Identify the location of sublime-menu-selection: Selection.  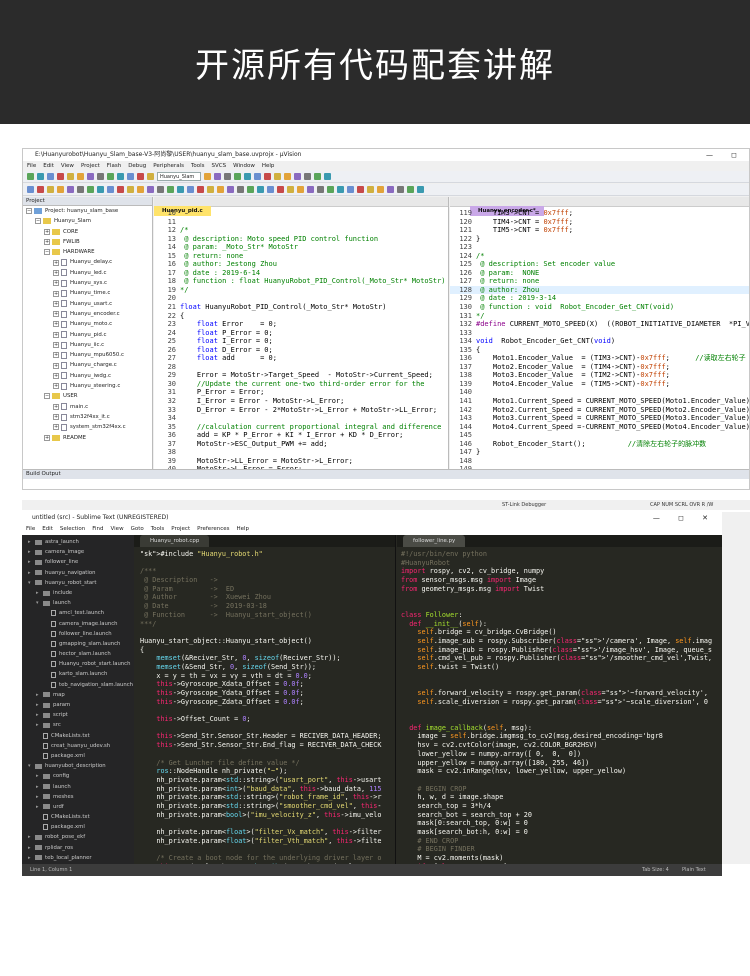
(72, 529).